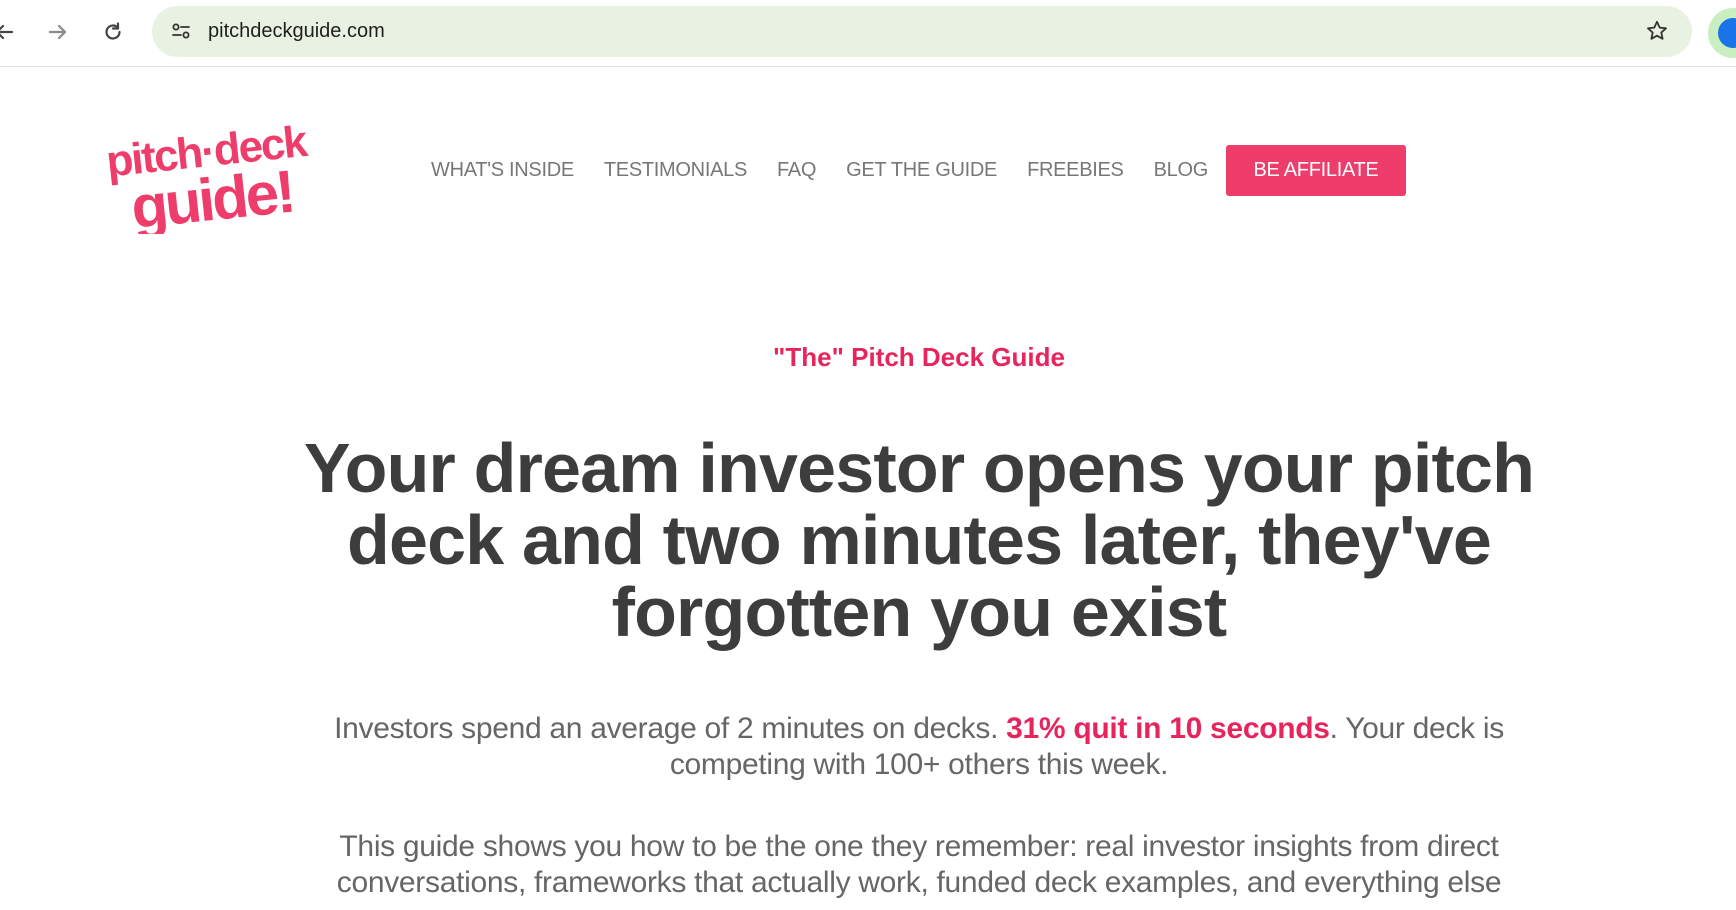  What do you see at coordinates (921, 170) in the screenshot?
I see `nav-link-get-the-guide: GET THE GUIDE` at bounding box center [921, 170].